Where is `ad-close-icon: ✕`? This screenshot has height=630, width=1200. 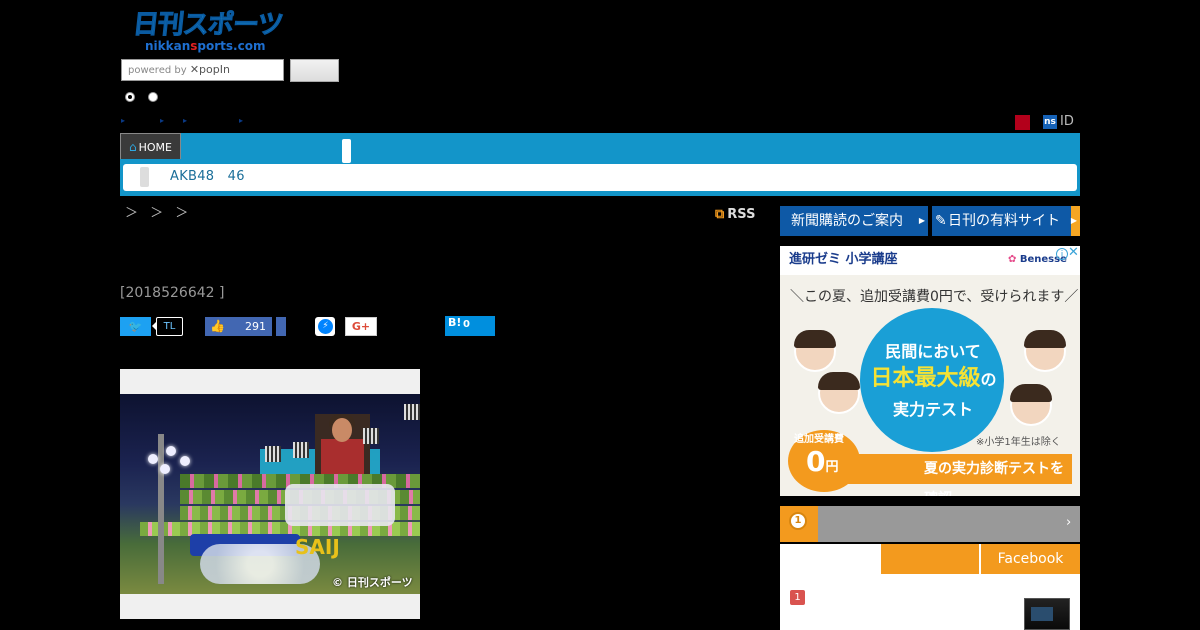
ad-close-icon: ✕ is located at coordinates (1073, 253).